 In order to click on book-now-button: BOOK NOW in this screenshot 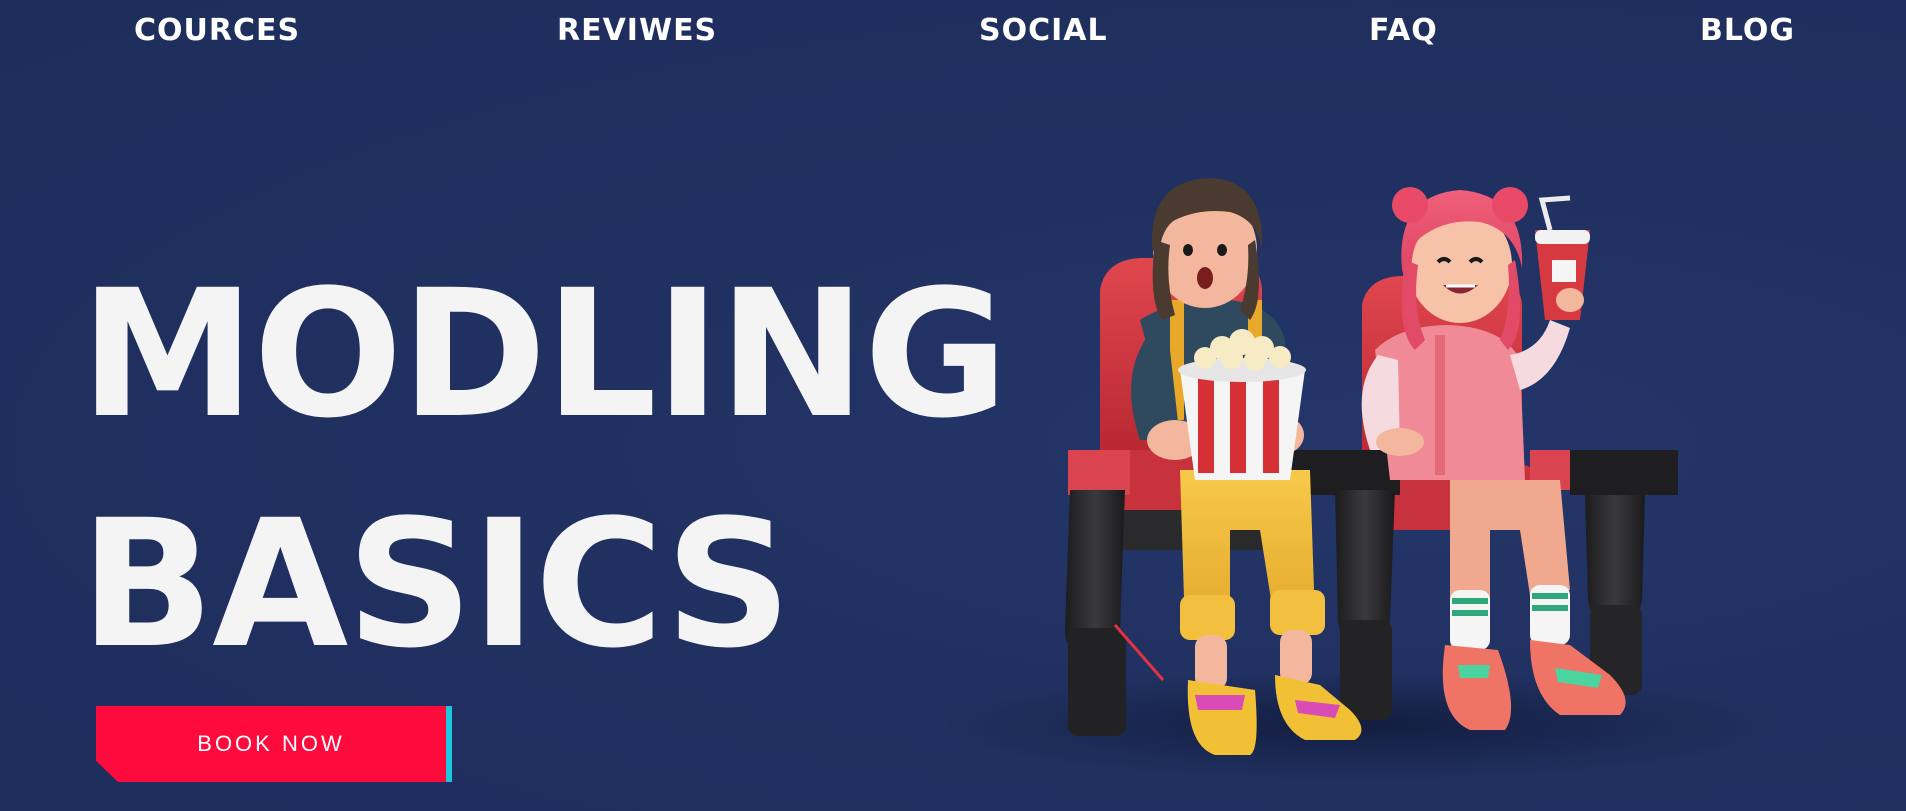, I will do `click(274, 744)`.